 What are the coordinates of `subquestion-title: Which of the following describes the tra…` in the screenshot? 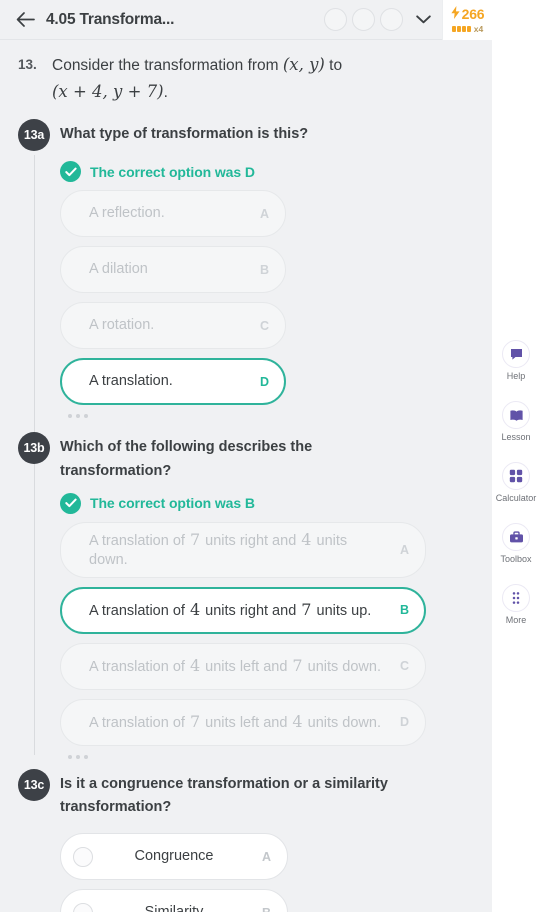 It's located at (186, 459).